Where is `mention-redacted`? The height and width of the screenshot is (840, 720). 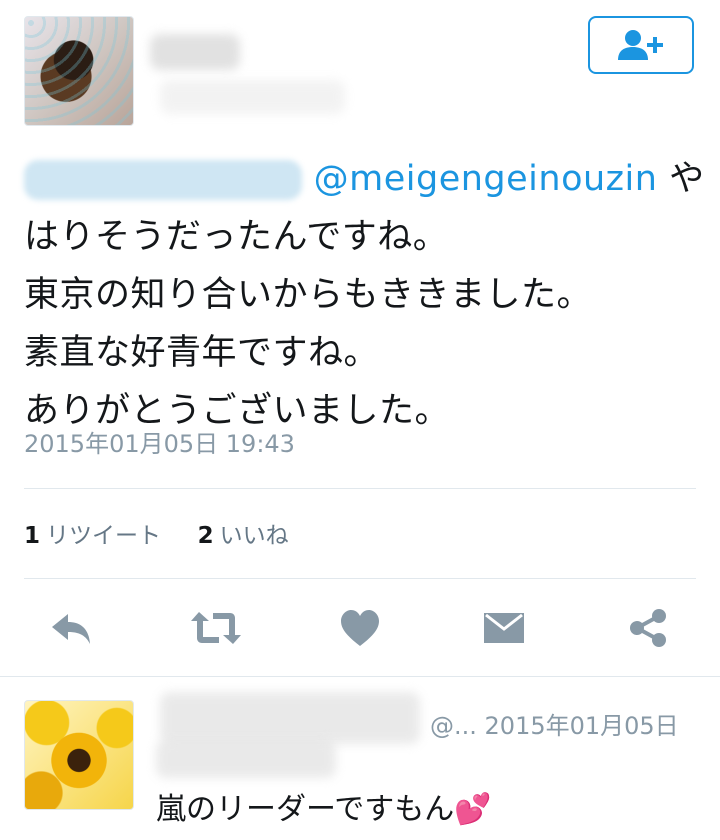
mention-redacted is located at coordinates (163, 180).